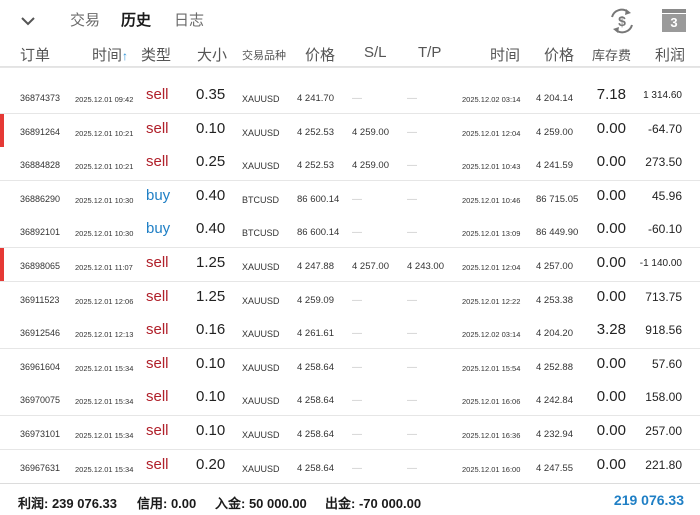  What do you see at coordinates (554, 401) in the screenshot?
I see `cell-close-price: 4 242.84` at bounding box center [554, 401].